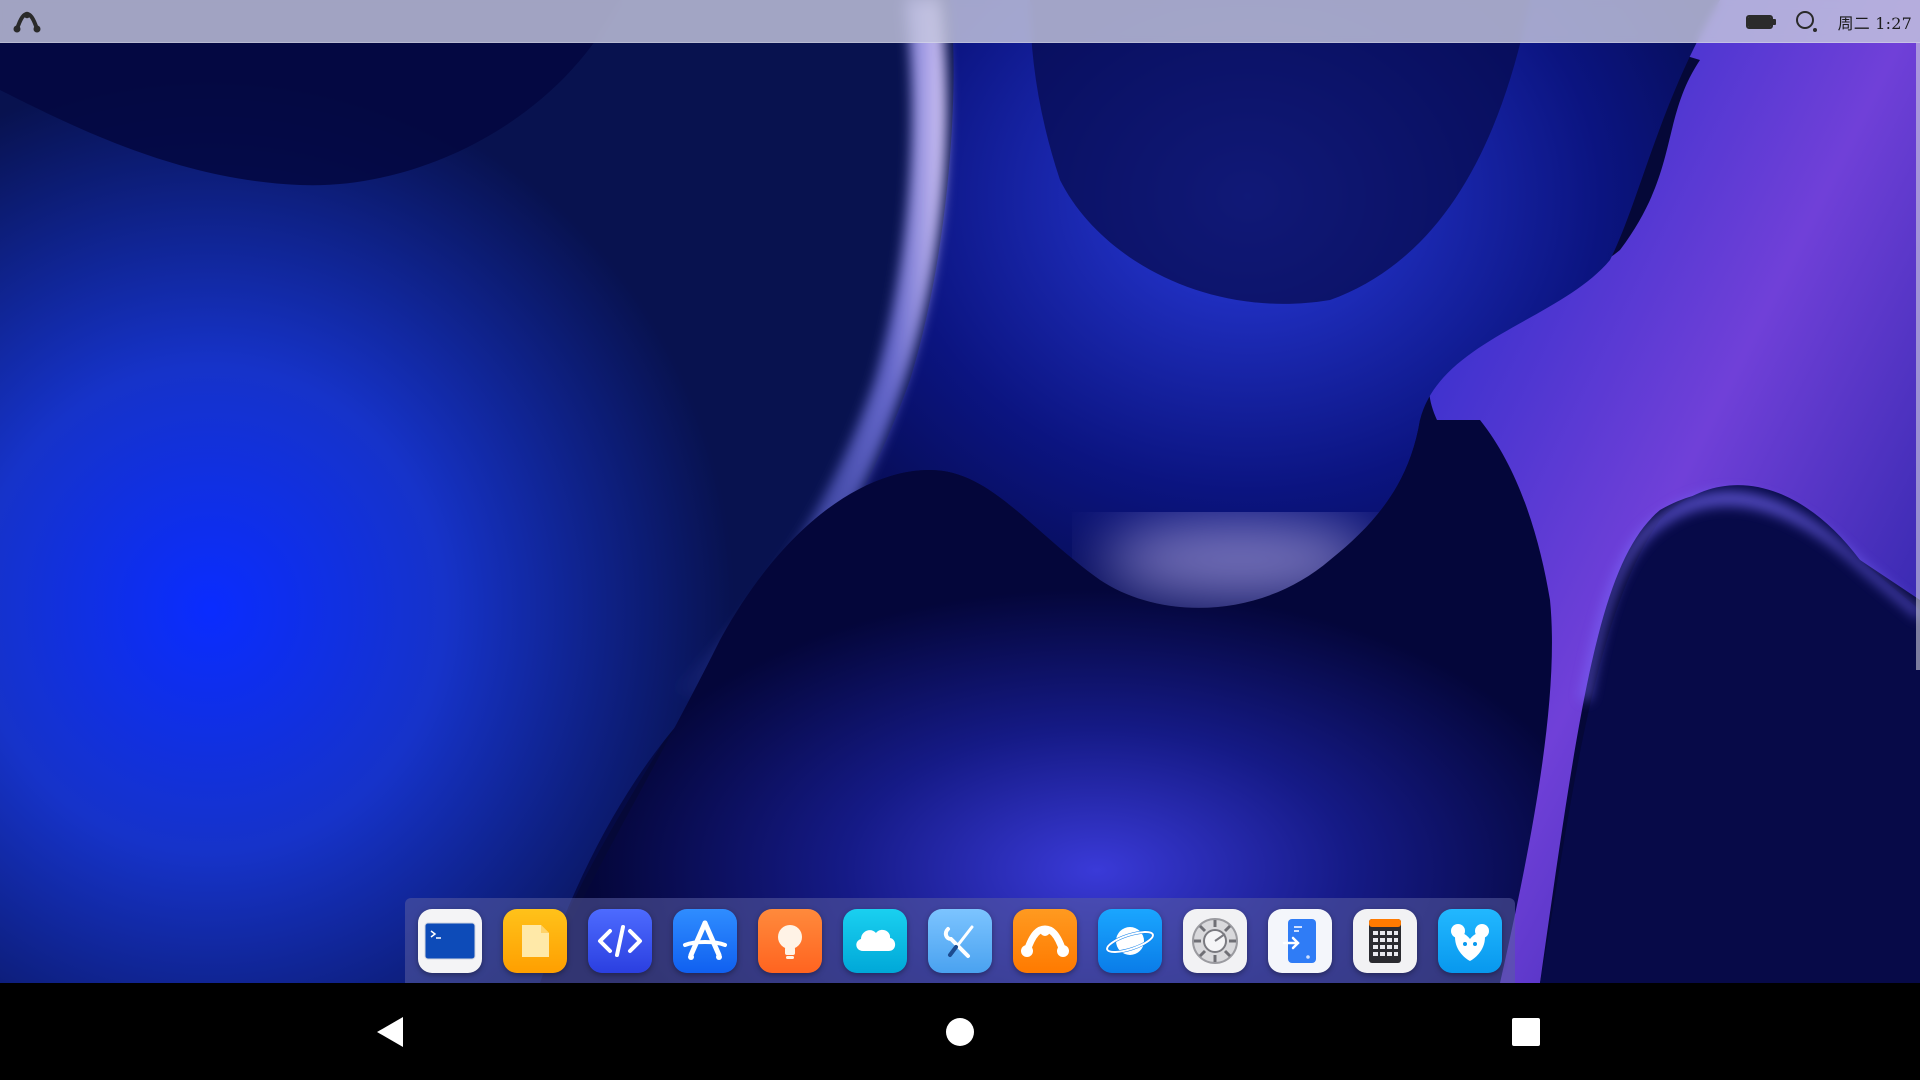  What do you see at coordinates (1807, 22) in the screenshot?
I see `search-icon` at bounding box center [1807, 22].